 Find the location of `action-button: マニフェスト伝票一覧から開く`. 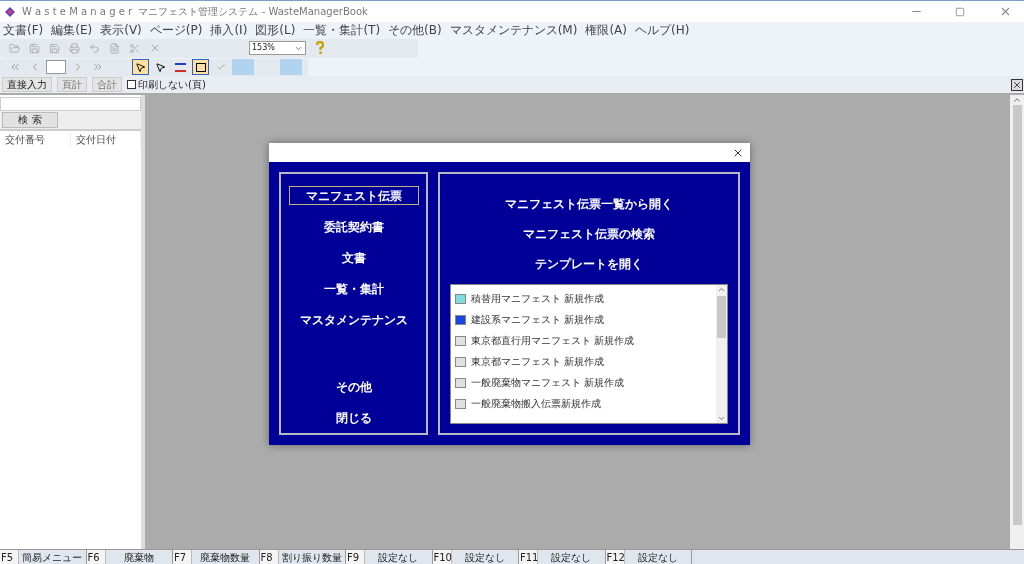

action-button: マニフェスト伝票一覧から開く is located at coordinates (589, 203).